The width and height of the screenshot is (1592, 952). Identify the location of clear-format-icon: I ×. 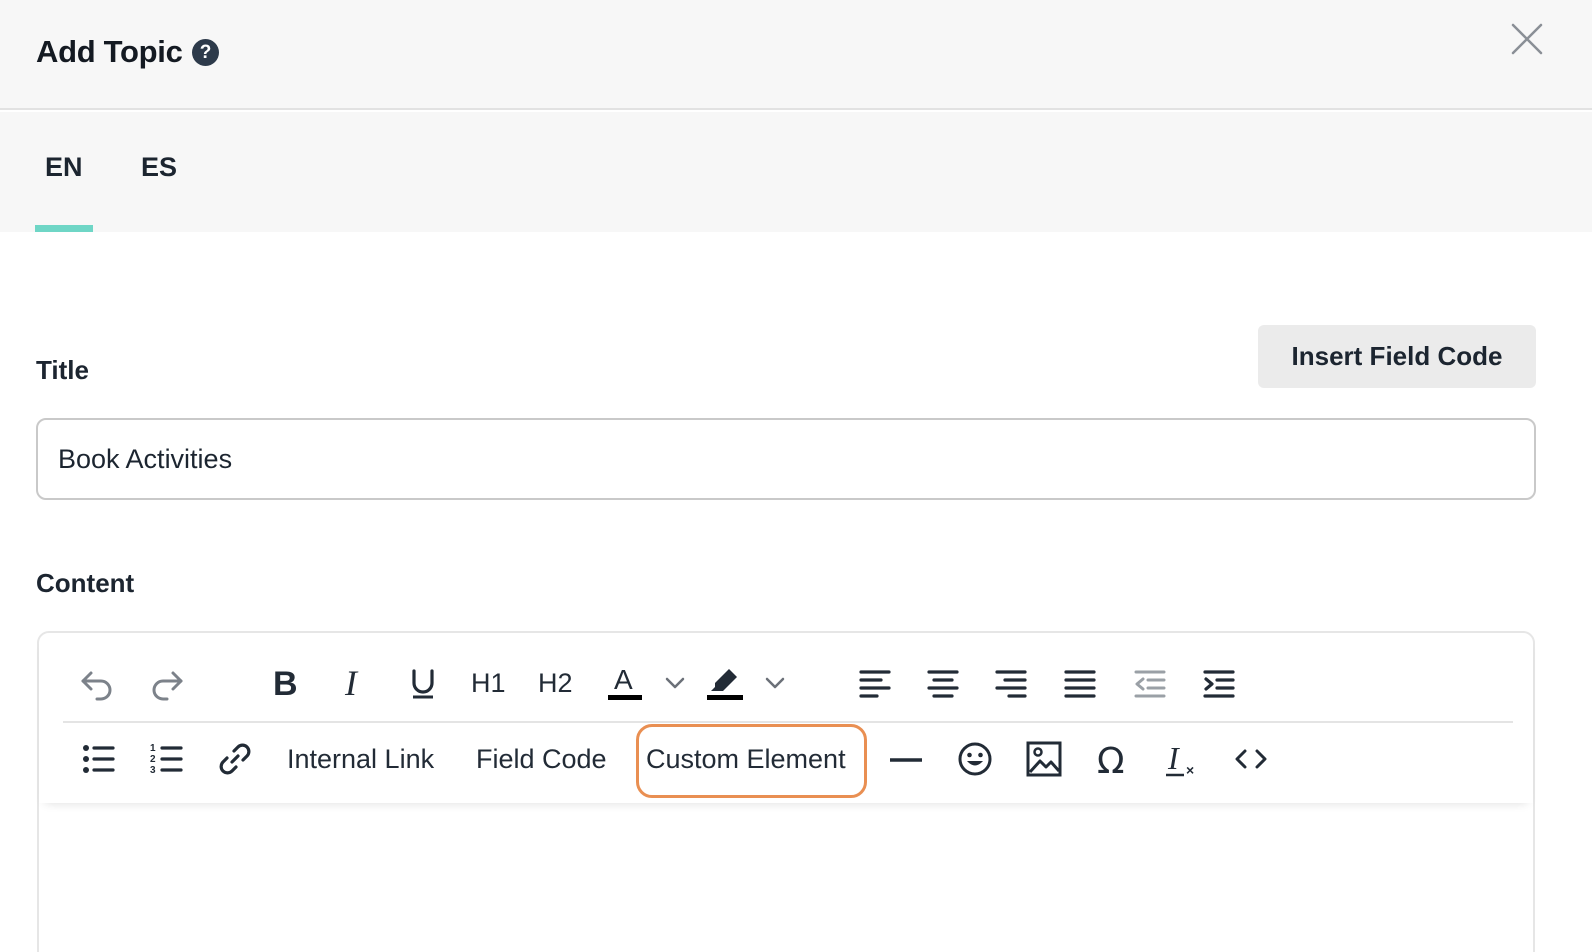
(1182, 759).